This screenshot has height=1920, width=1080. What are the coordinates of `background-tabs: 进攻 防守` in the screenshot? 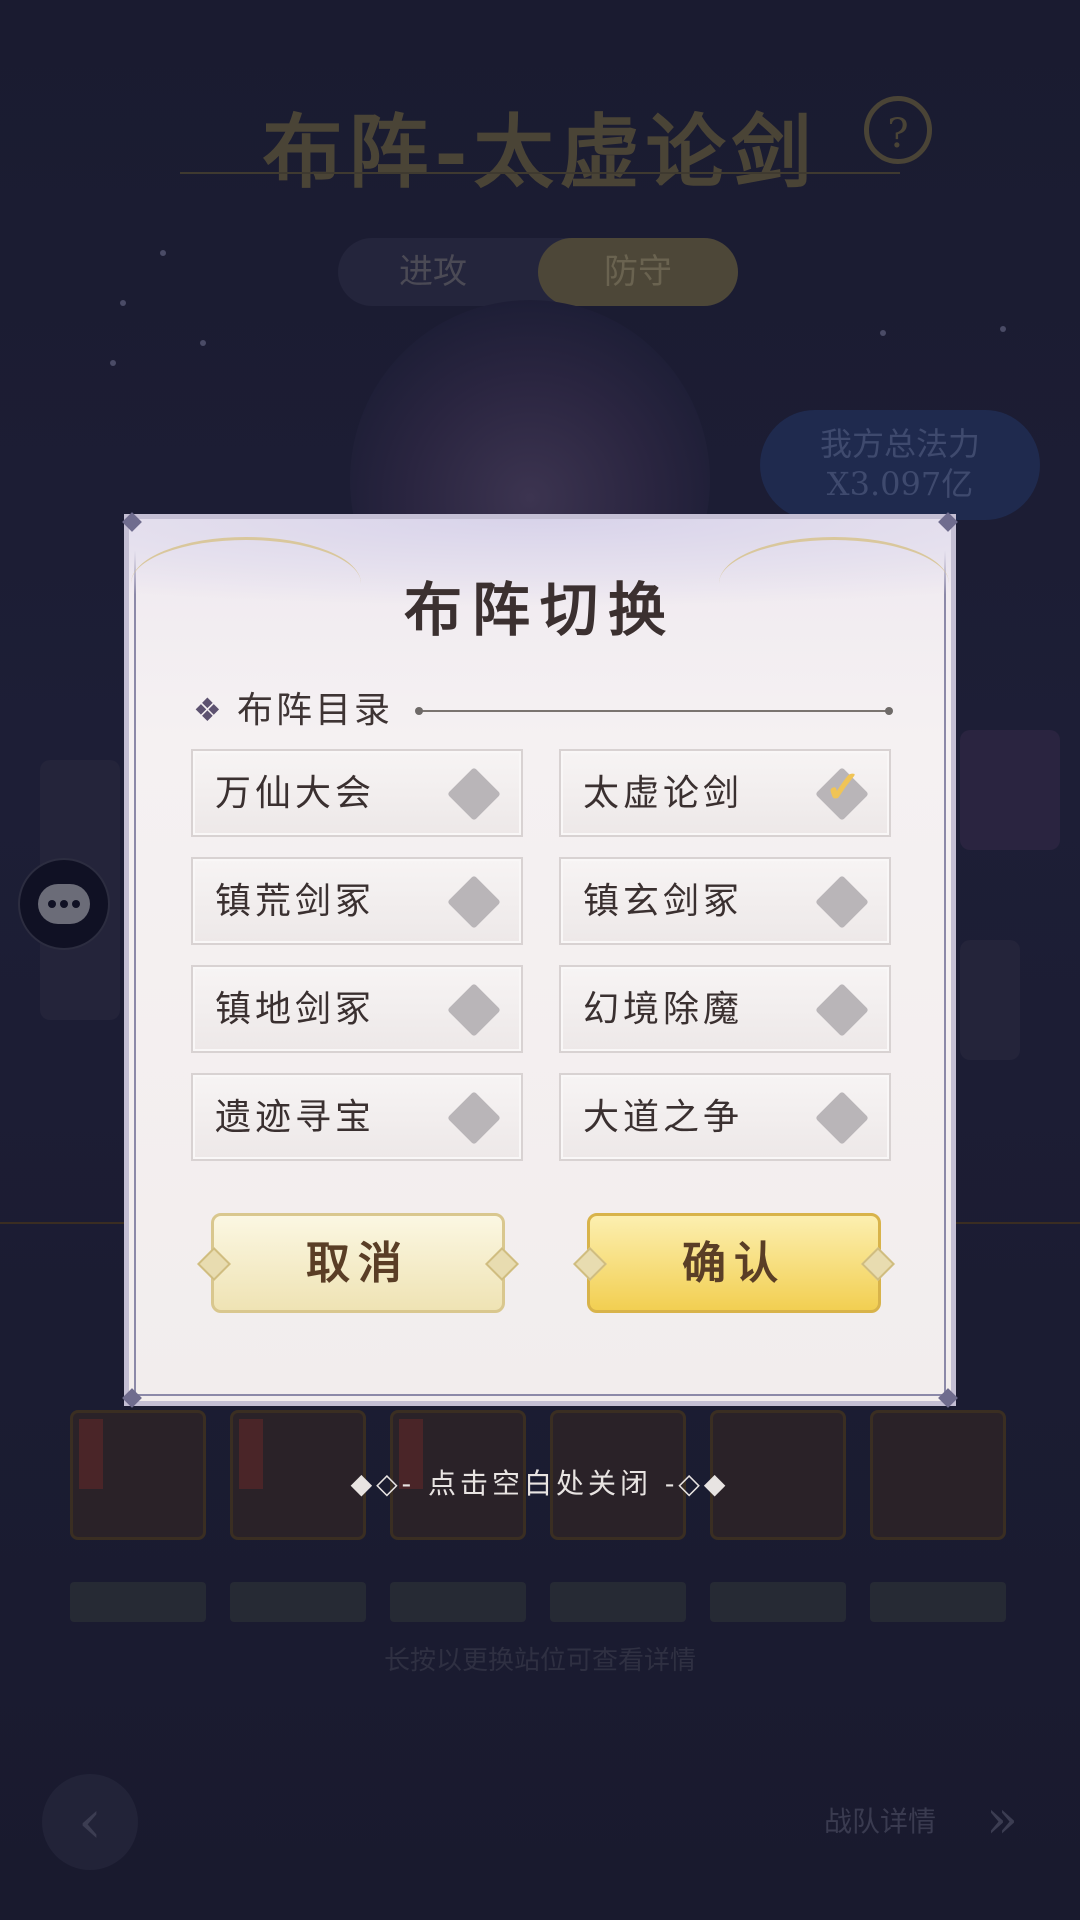 It's located at (538, 272).